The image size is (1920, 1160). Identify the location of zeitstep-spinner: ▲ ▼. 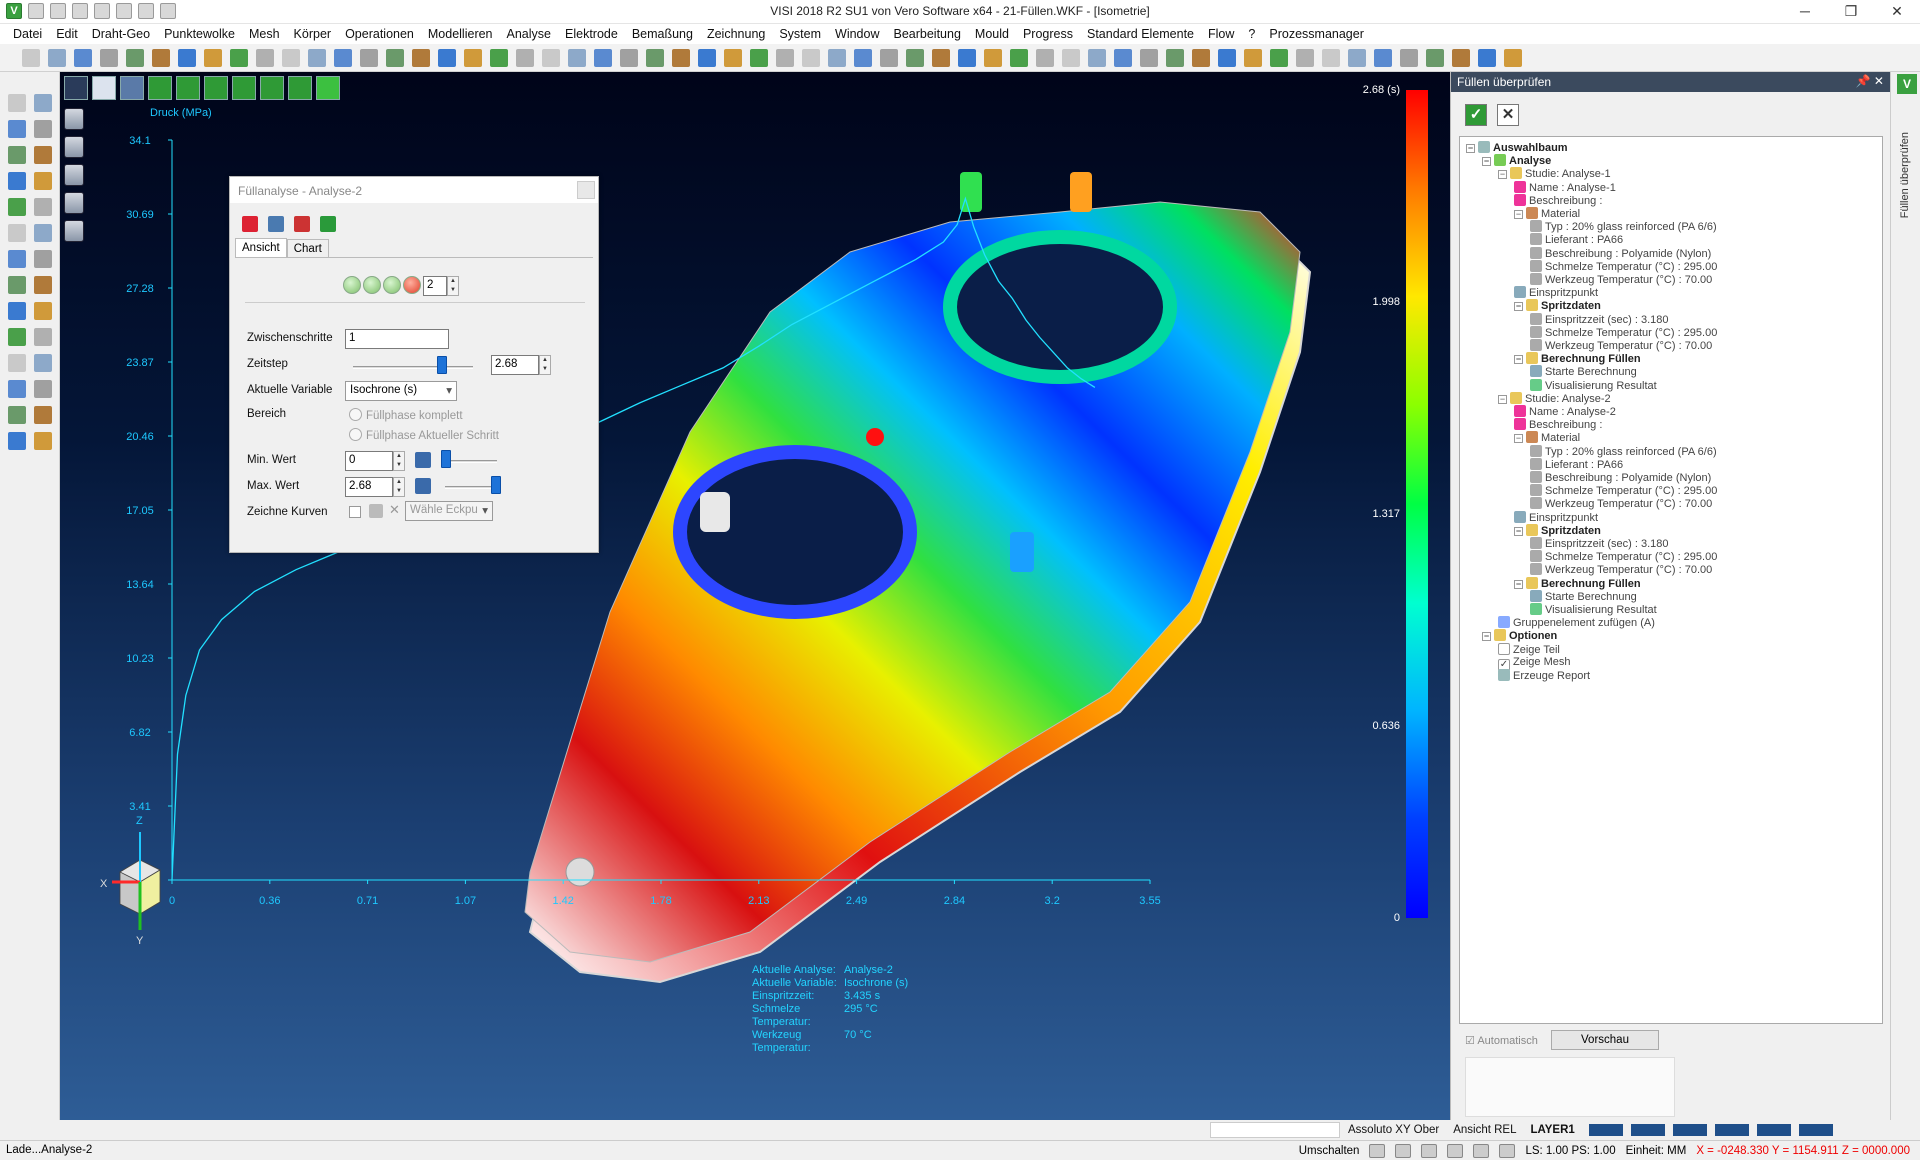
(545, 365).